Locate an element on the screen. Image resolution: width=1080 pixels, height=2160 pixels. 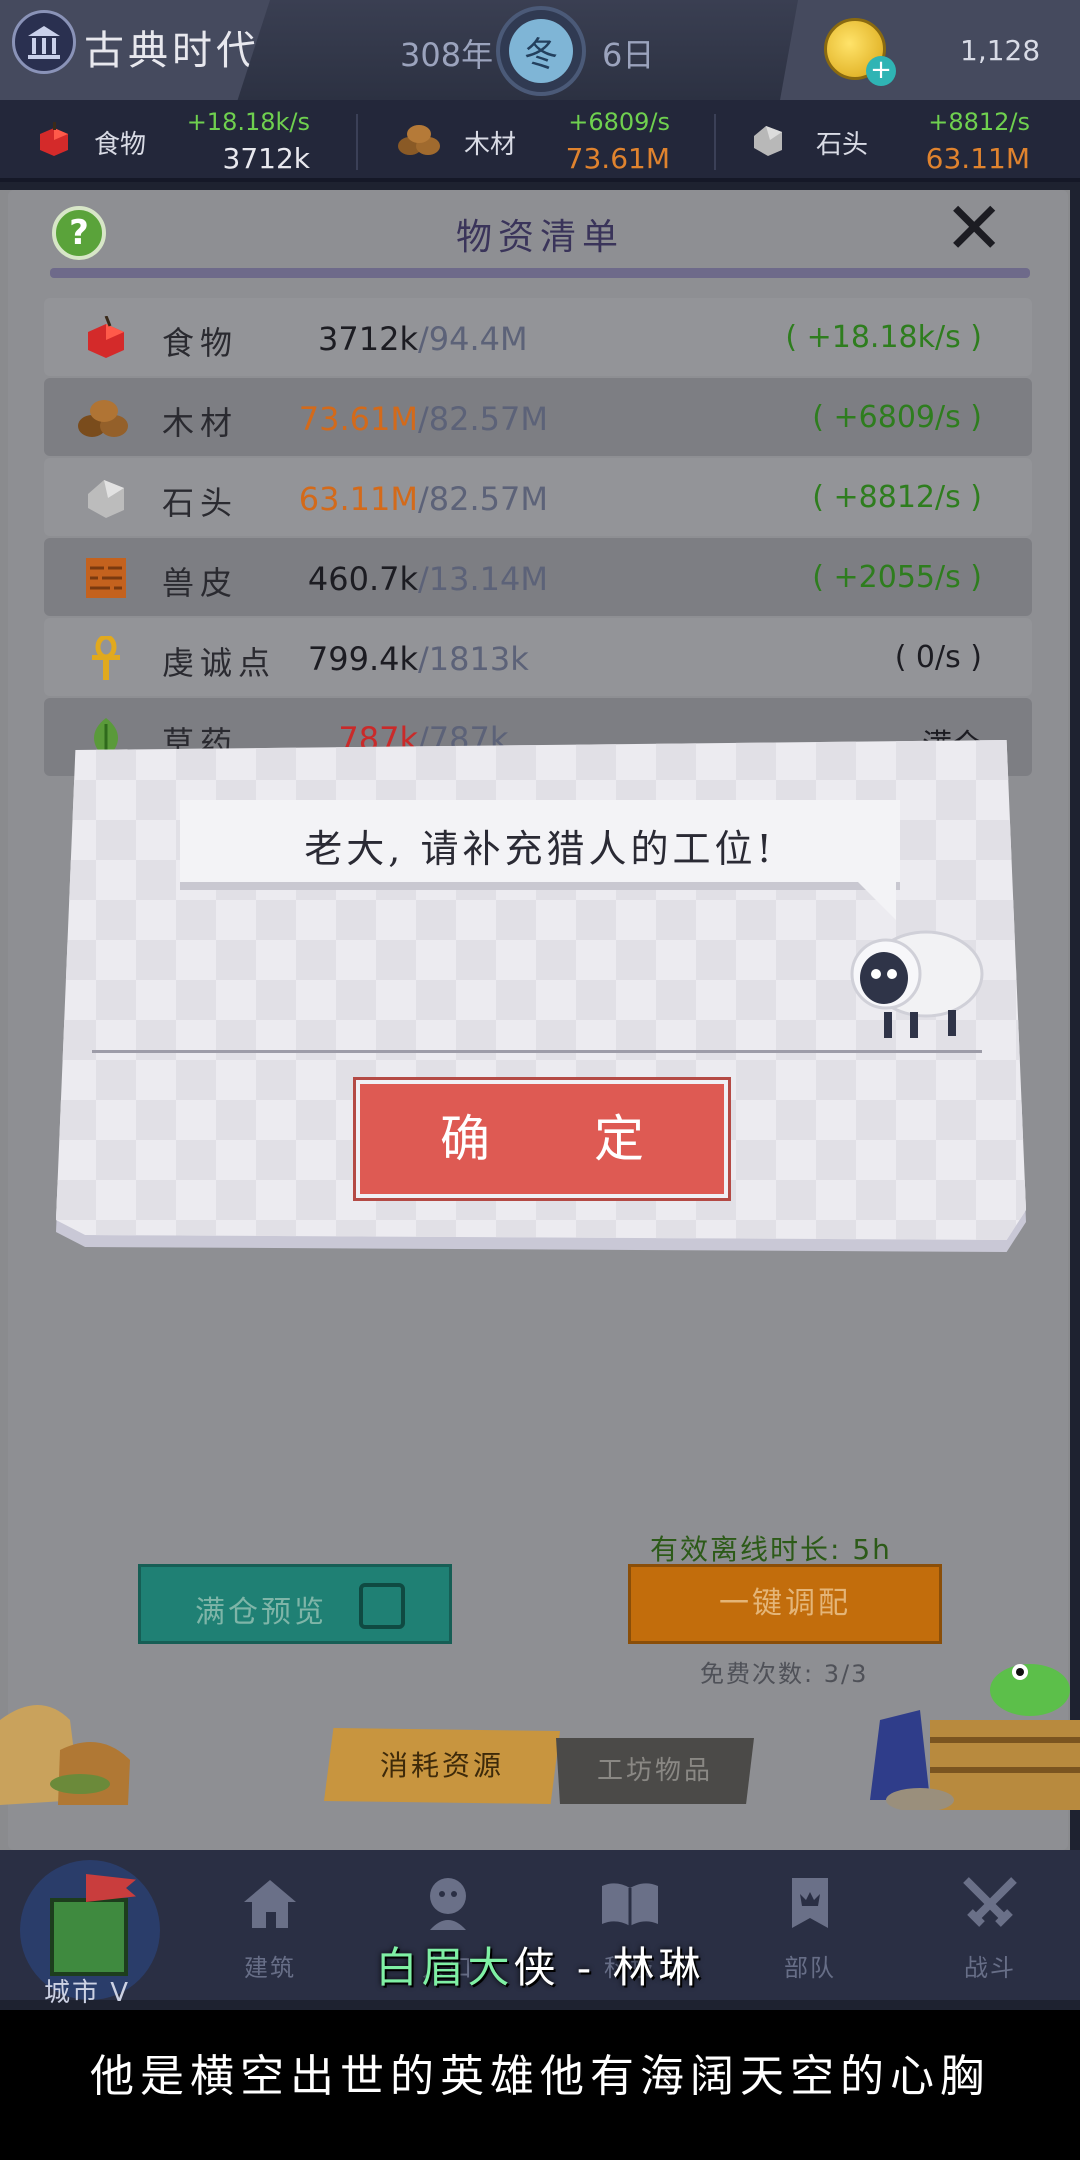
list-item: 食物 3712k /94.4M ( +18.18k/s ) is located at coordinates (538, 337).